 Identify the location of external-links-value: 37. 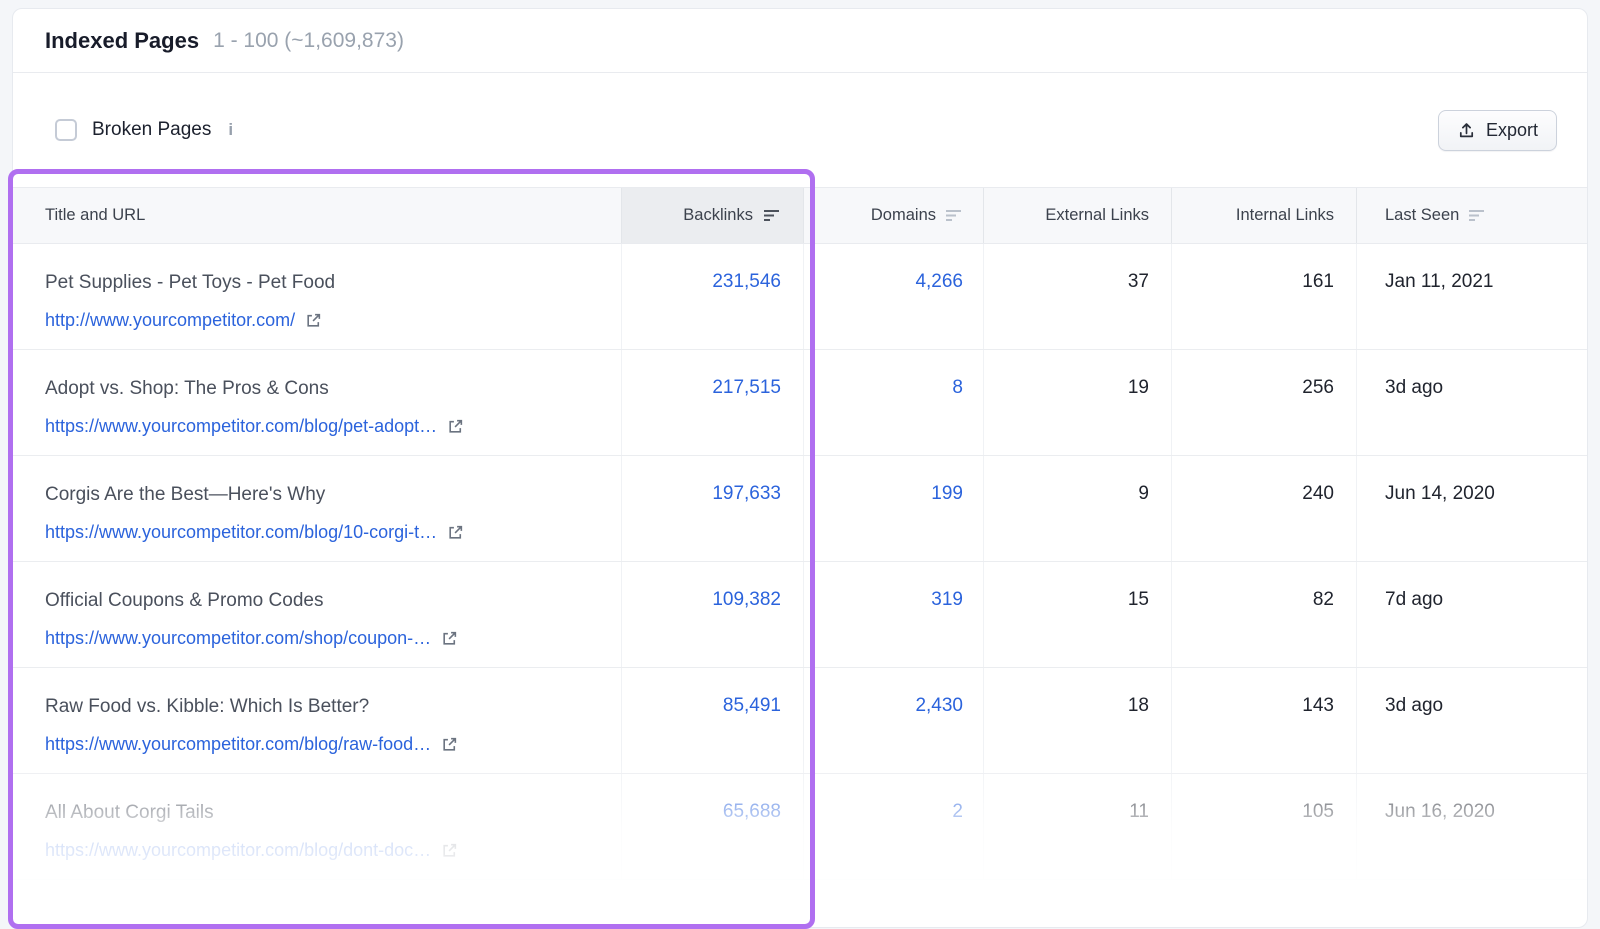
(1138, 281).